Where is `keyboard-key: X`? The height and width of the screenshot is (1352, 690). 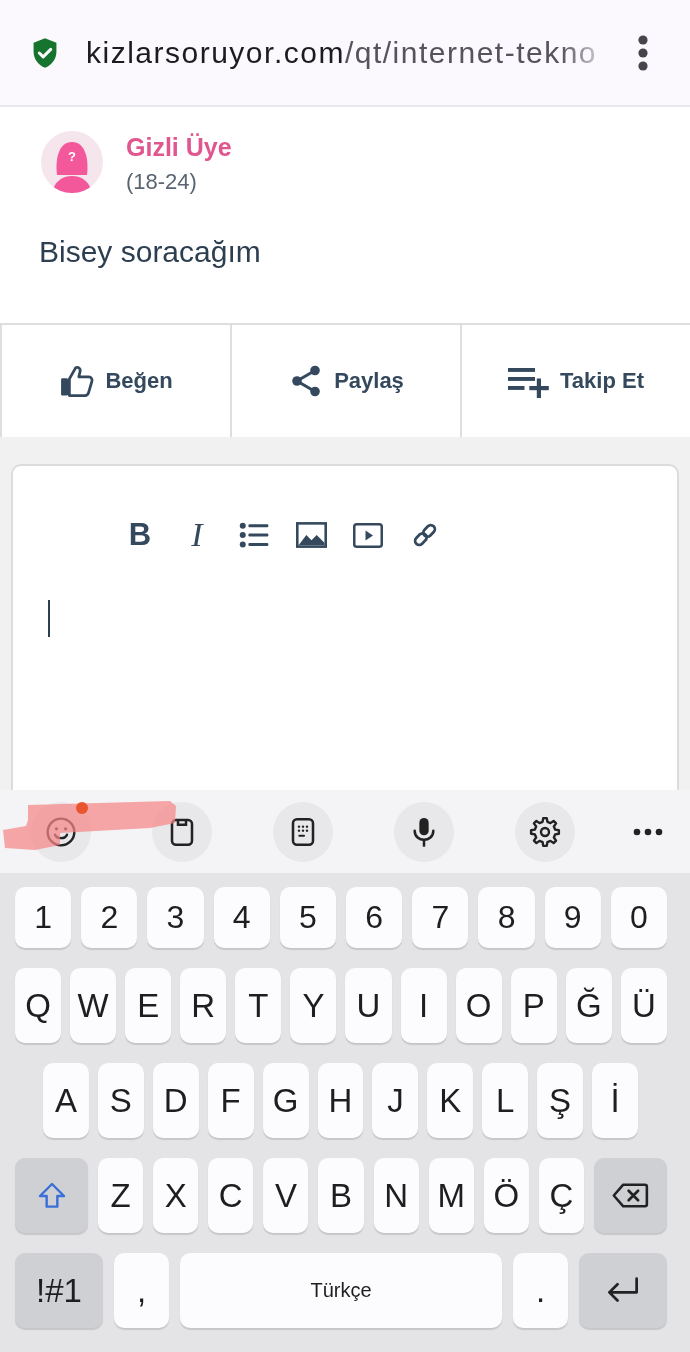
keyboard-key: X is located at coordinates (176, 1195).